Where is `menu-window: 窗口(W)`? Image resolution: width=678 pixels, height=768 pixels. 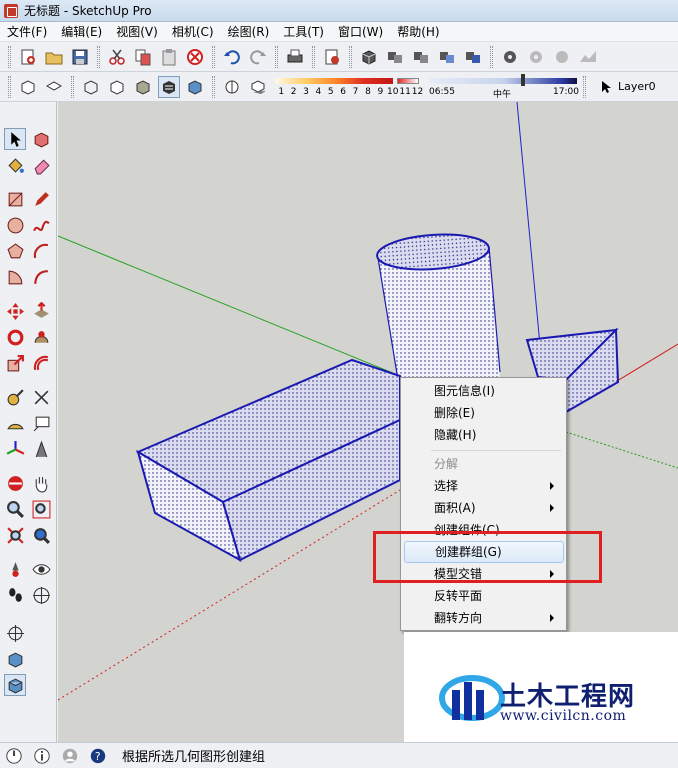
menu-window: 窗口(W) is located at coordinates (360, 32).